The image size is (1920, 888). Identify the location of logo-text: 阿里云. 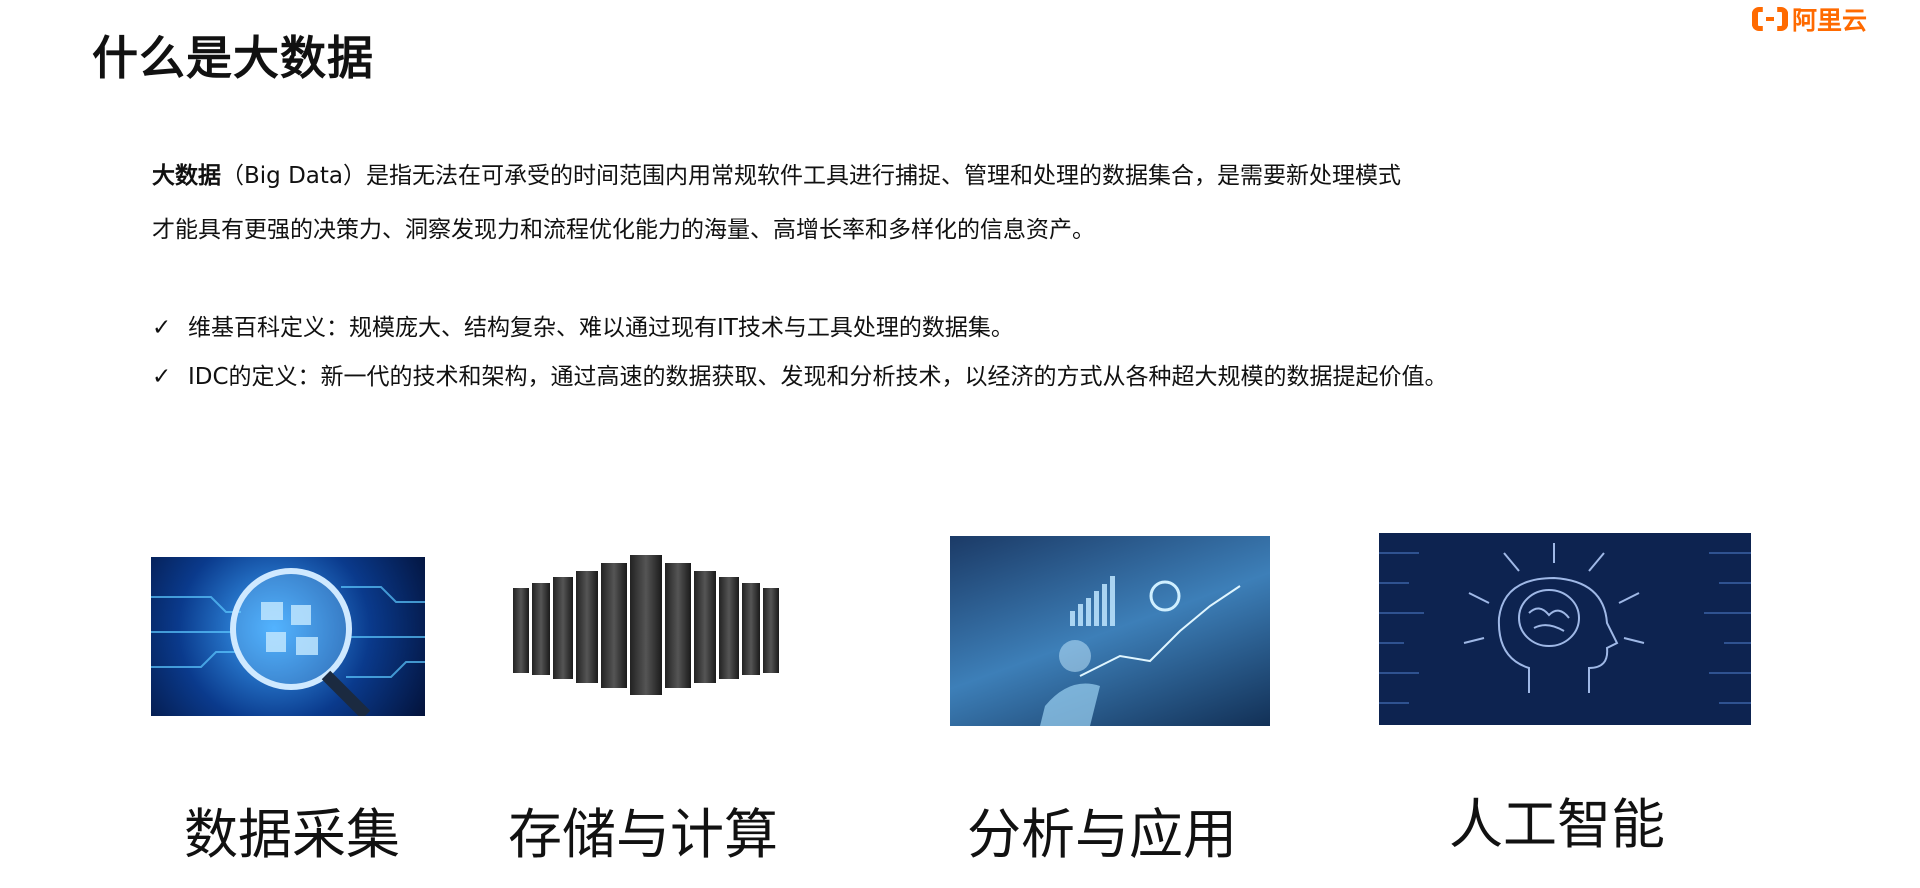
(1830, 20).